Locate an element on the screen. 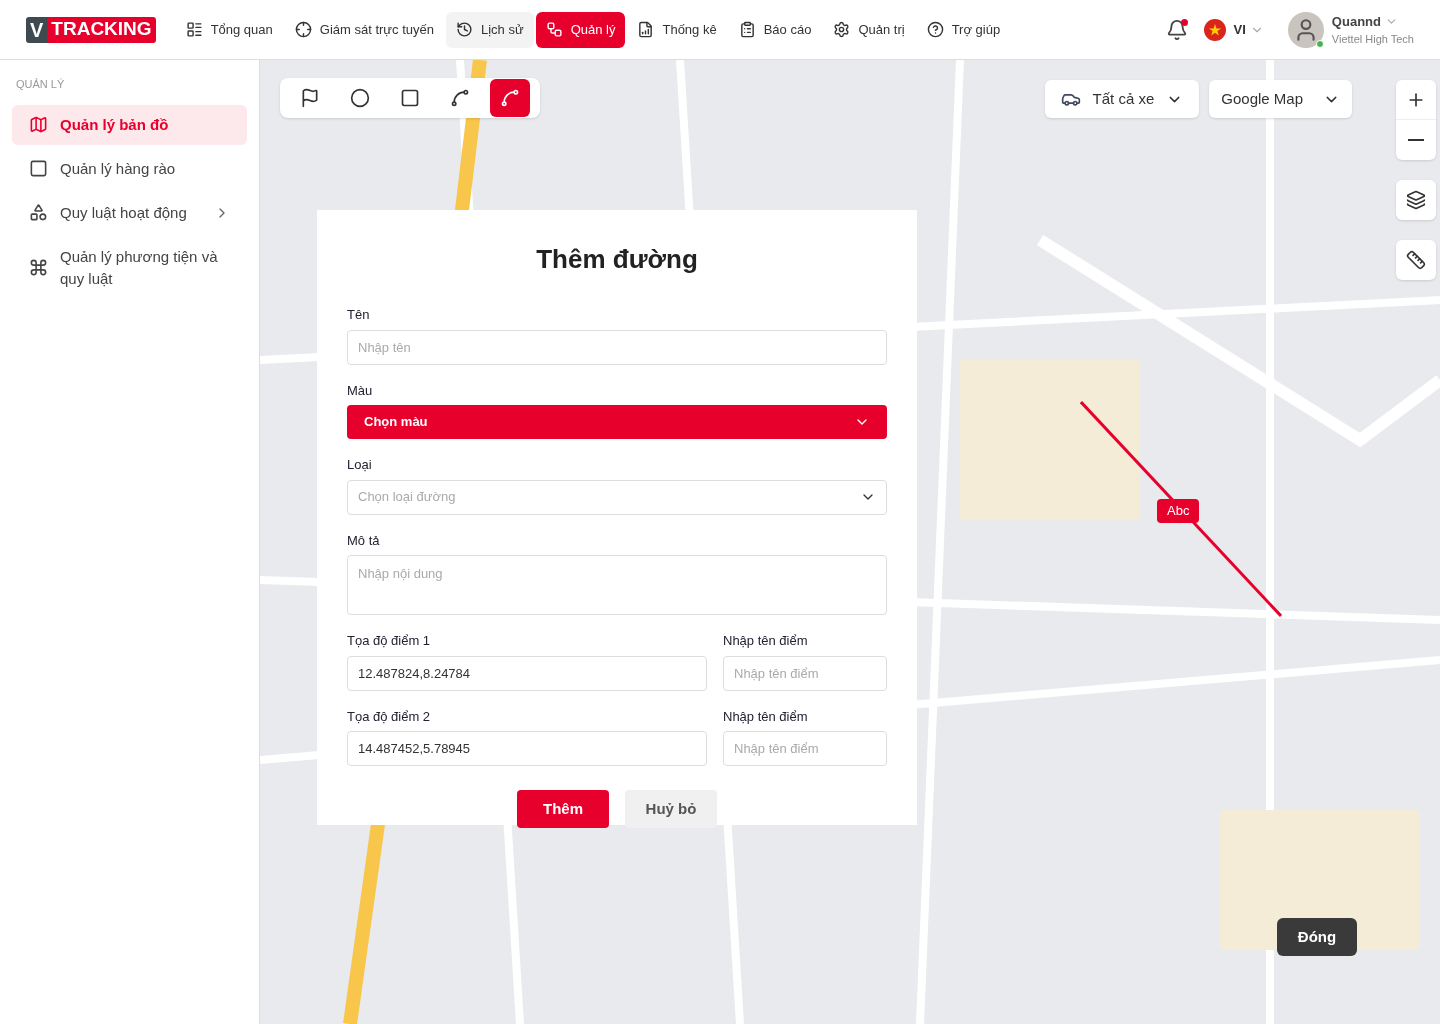 The width and height of the screenshot is (1440, 1024). sidebar-item: Quản lý hàng rào is located at coordinates (129, 168).